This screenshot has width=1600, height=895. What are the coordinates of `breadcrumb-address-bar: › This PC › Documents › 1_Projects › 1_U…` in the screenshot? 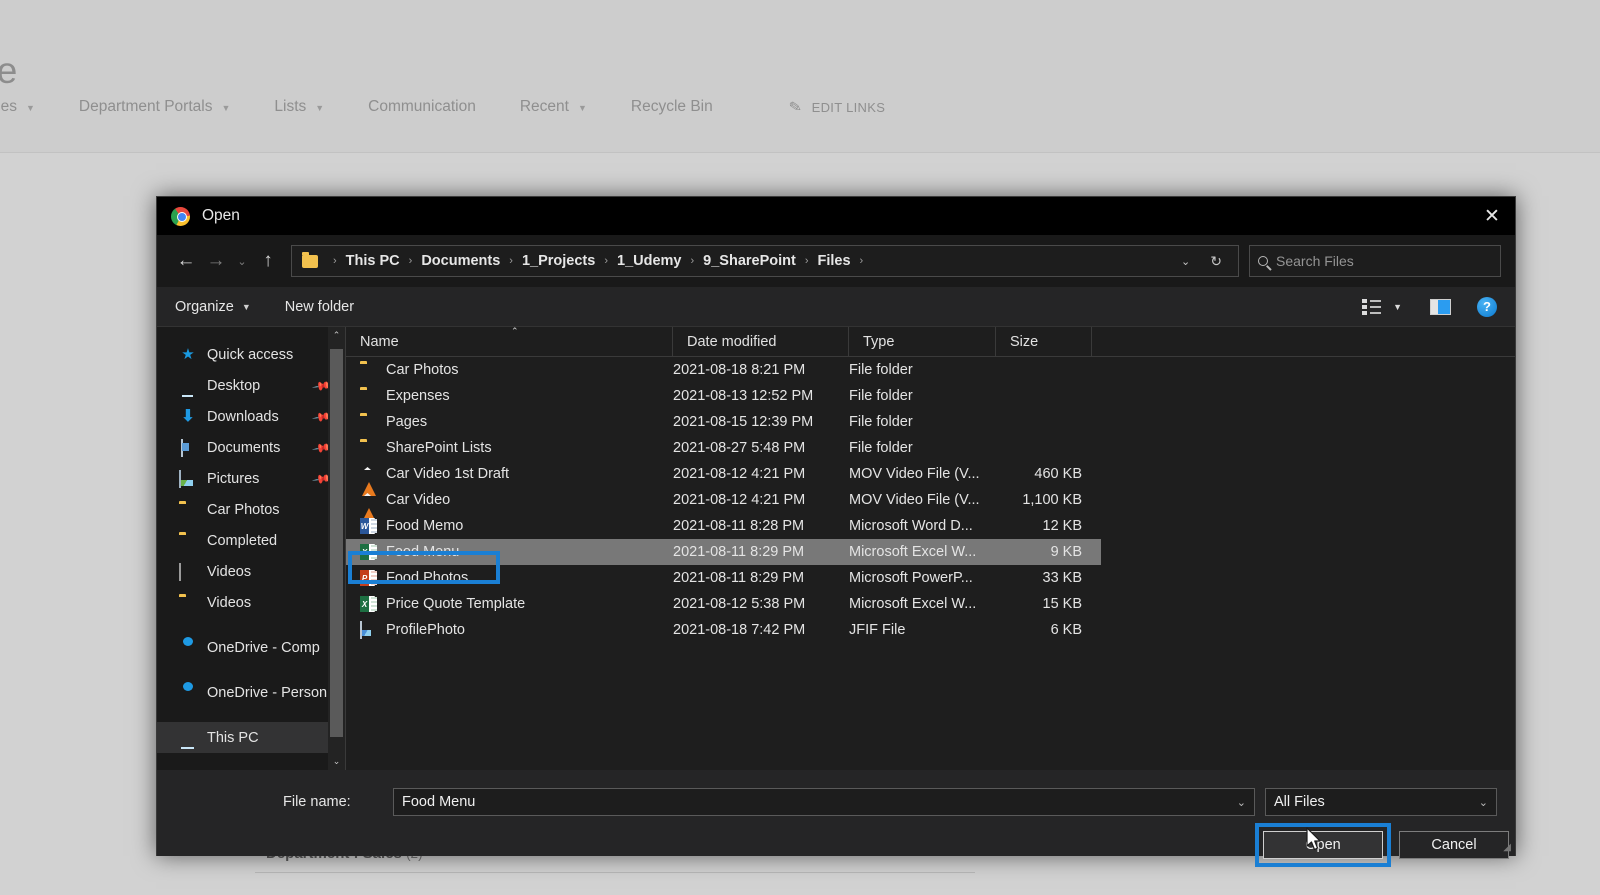 It's located at (765, 261).